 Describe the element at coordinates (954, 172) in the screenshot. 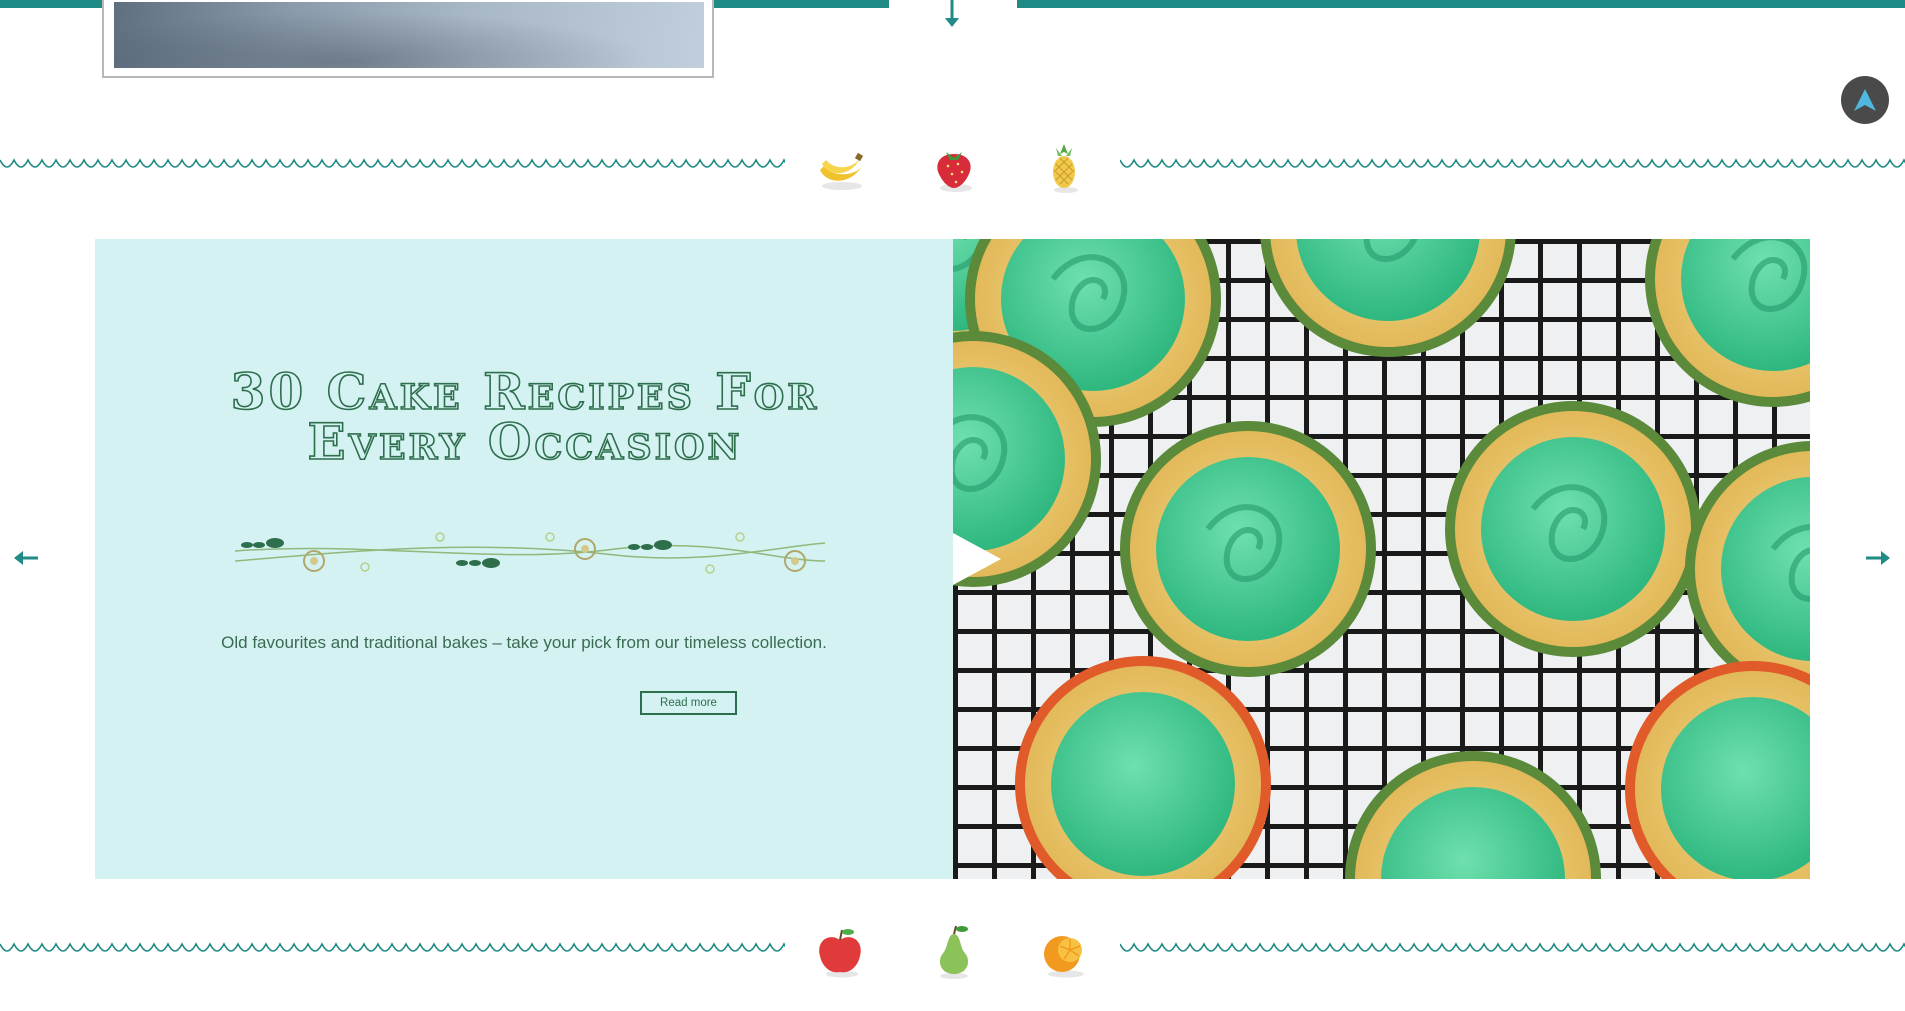

I see `strawberry-icon` at that location.